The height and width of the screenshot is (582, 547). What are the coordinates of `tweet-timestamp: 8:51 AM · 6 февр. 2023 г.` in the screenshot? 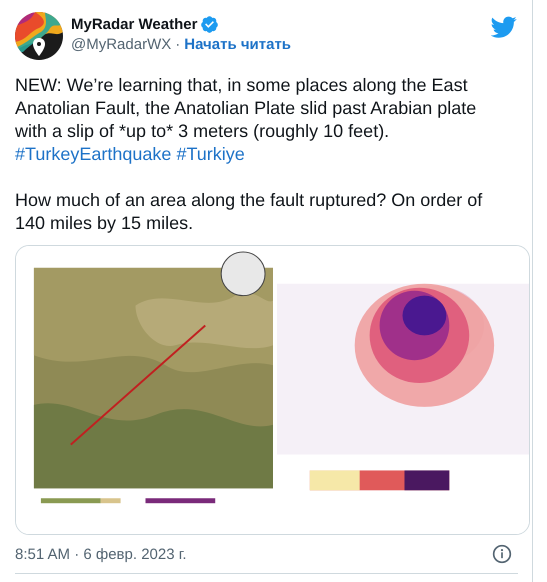 It's located at (101, 554).